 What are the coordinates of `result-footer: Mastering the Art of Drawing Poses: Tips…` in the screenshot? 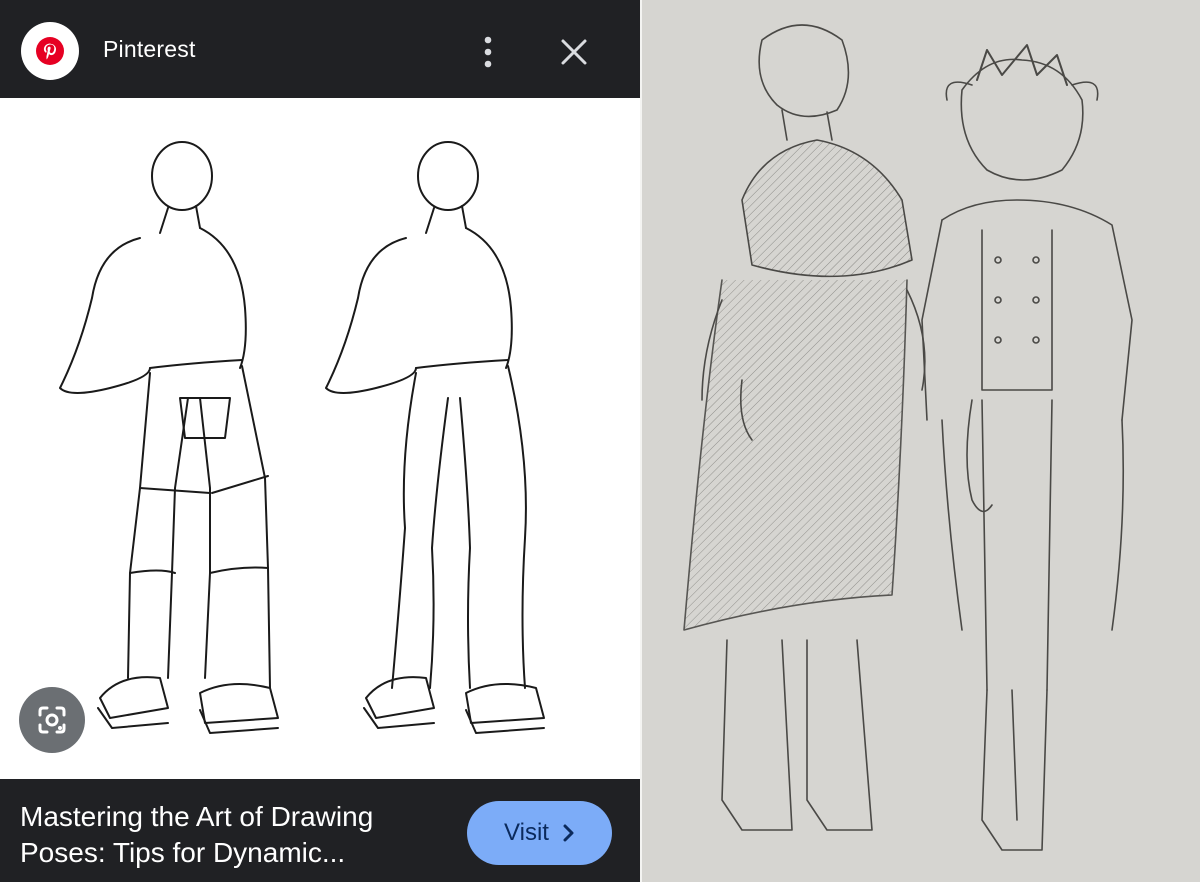 It's located at (320, 830).